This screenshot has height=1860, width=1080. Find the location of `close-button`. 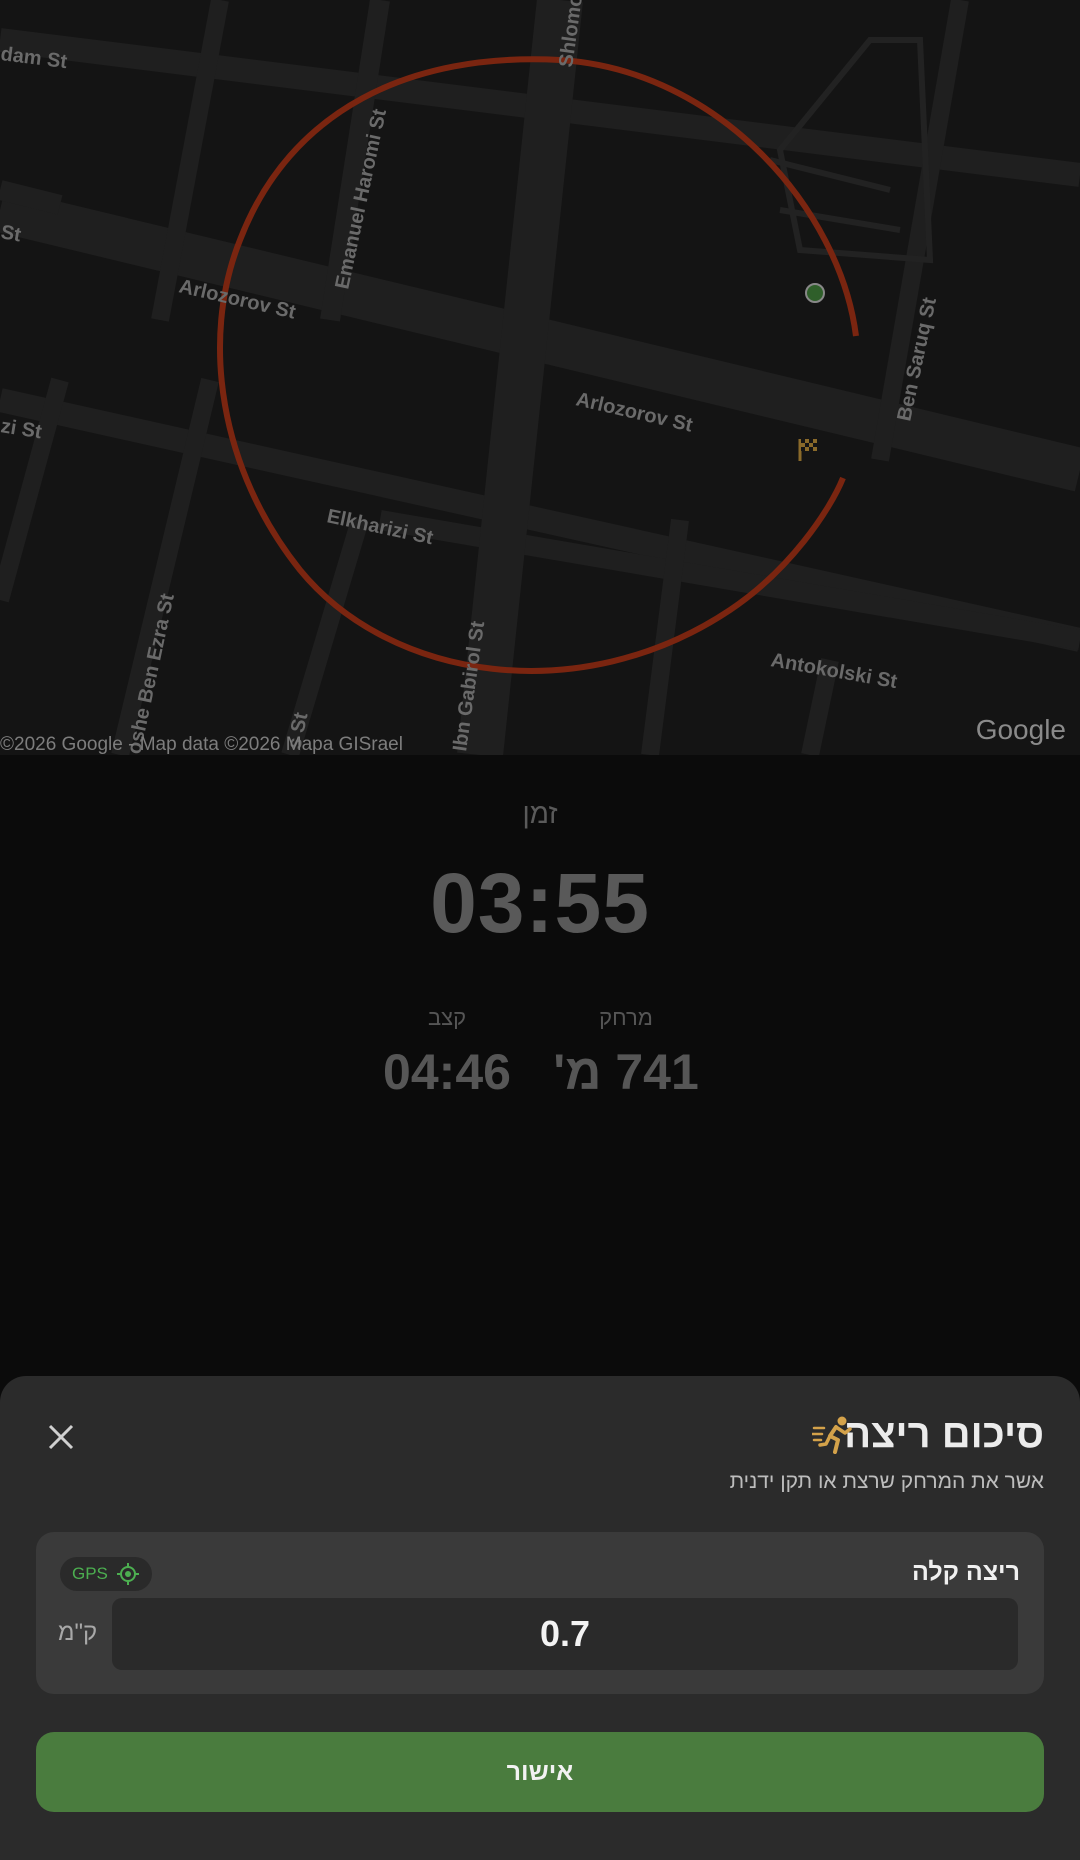

close-button is located at coordinates (61, 1437).